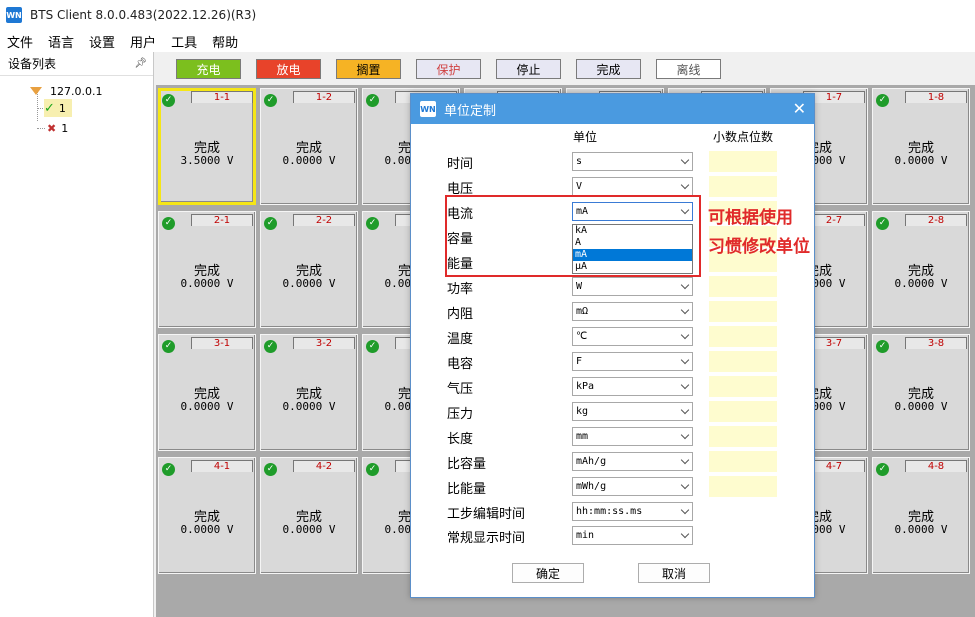 The width and height of the screenshot is (975, 617). What do you see at coordinates (222, 343) in the screenshot?
I see `channel-id: 3-1` at bounding box center [222, 343].